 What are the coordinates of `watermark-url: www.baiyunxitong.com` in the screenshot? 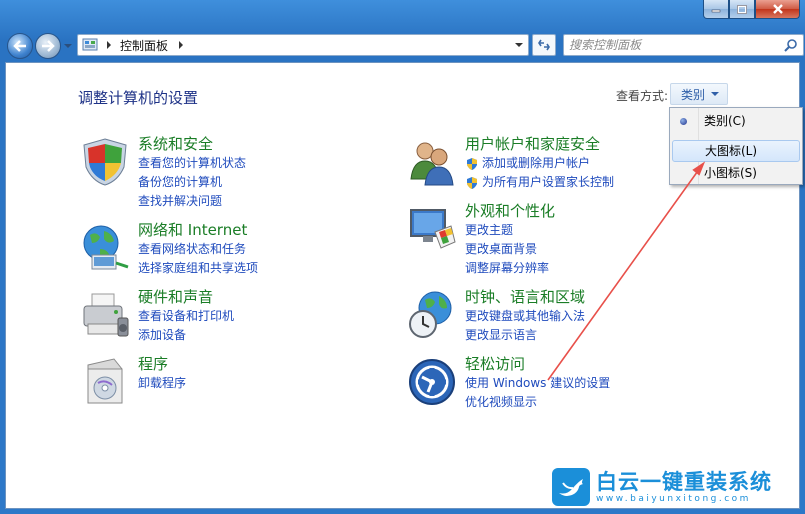 It's located at (673, 499).